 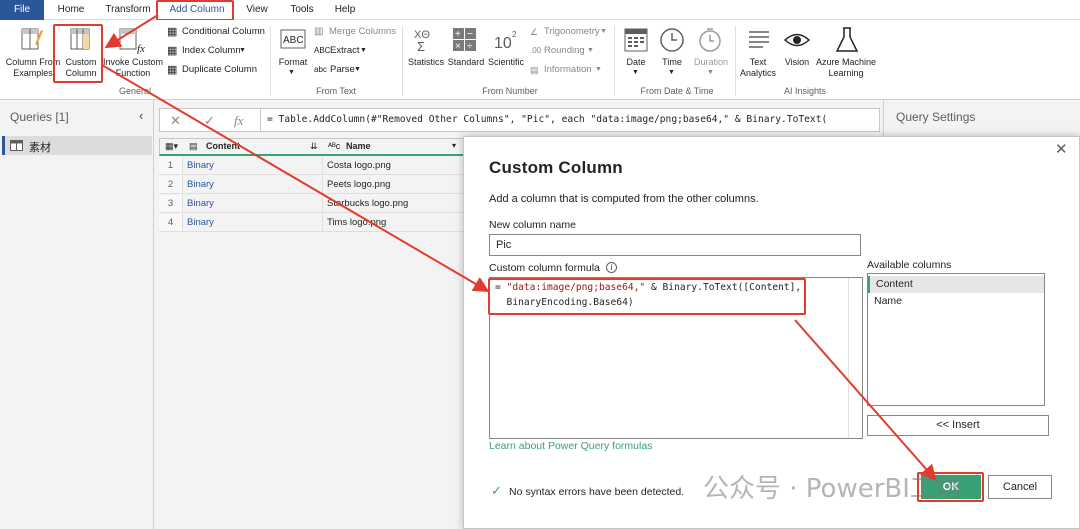 I want to click on column-header-content: Content, so click(x=223, y=146).